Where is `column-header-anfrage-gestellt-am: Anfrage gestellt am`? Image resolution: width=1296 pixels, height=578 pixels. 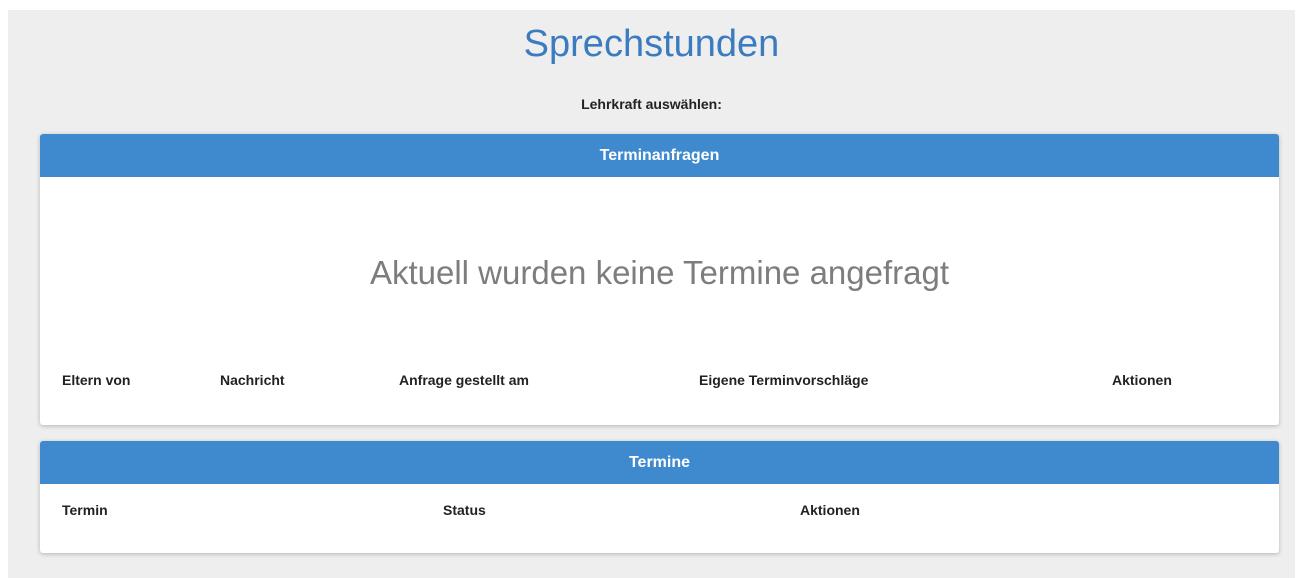 column-header-anfrage-gestellt-am: Anfrage gestellt am is located at coordinates (464, 380).